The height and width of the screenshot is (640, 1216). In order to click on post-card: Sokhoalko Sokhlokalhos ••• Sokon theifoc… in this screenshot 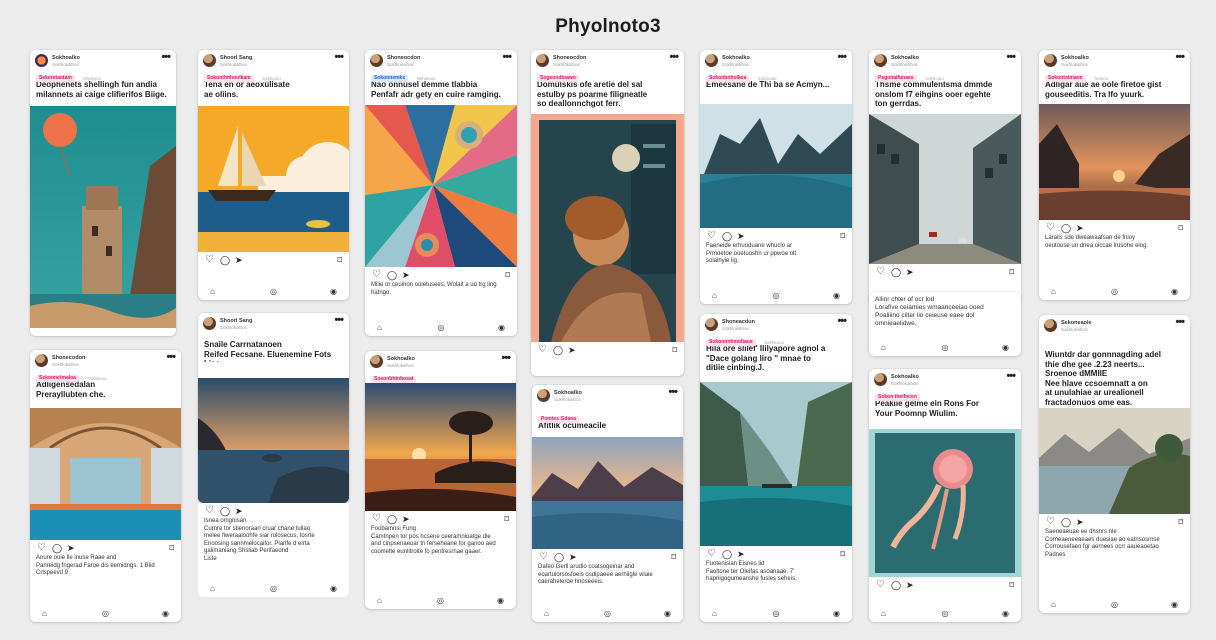, I will do `click(945, 495)`.